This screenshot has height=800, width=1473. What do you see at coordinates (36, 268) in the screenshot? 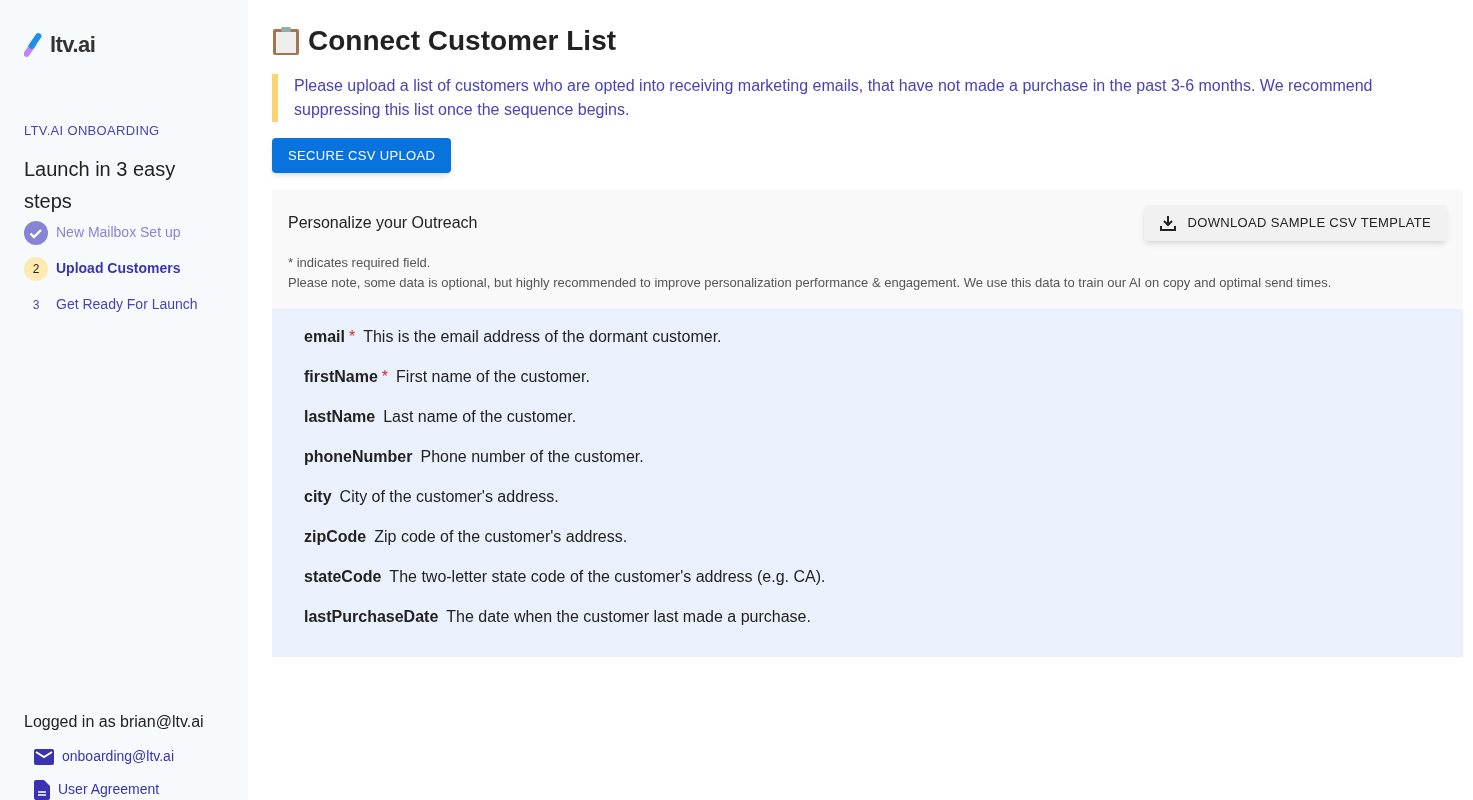
I see `step-number: 2` at bounding box center [36, 268].